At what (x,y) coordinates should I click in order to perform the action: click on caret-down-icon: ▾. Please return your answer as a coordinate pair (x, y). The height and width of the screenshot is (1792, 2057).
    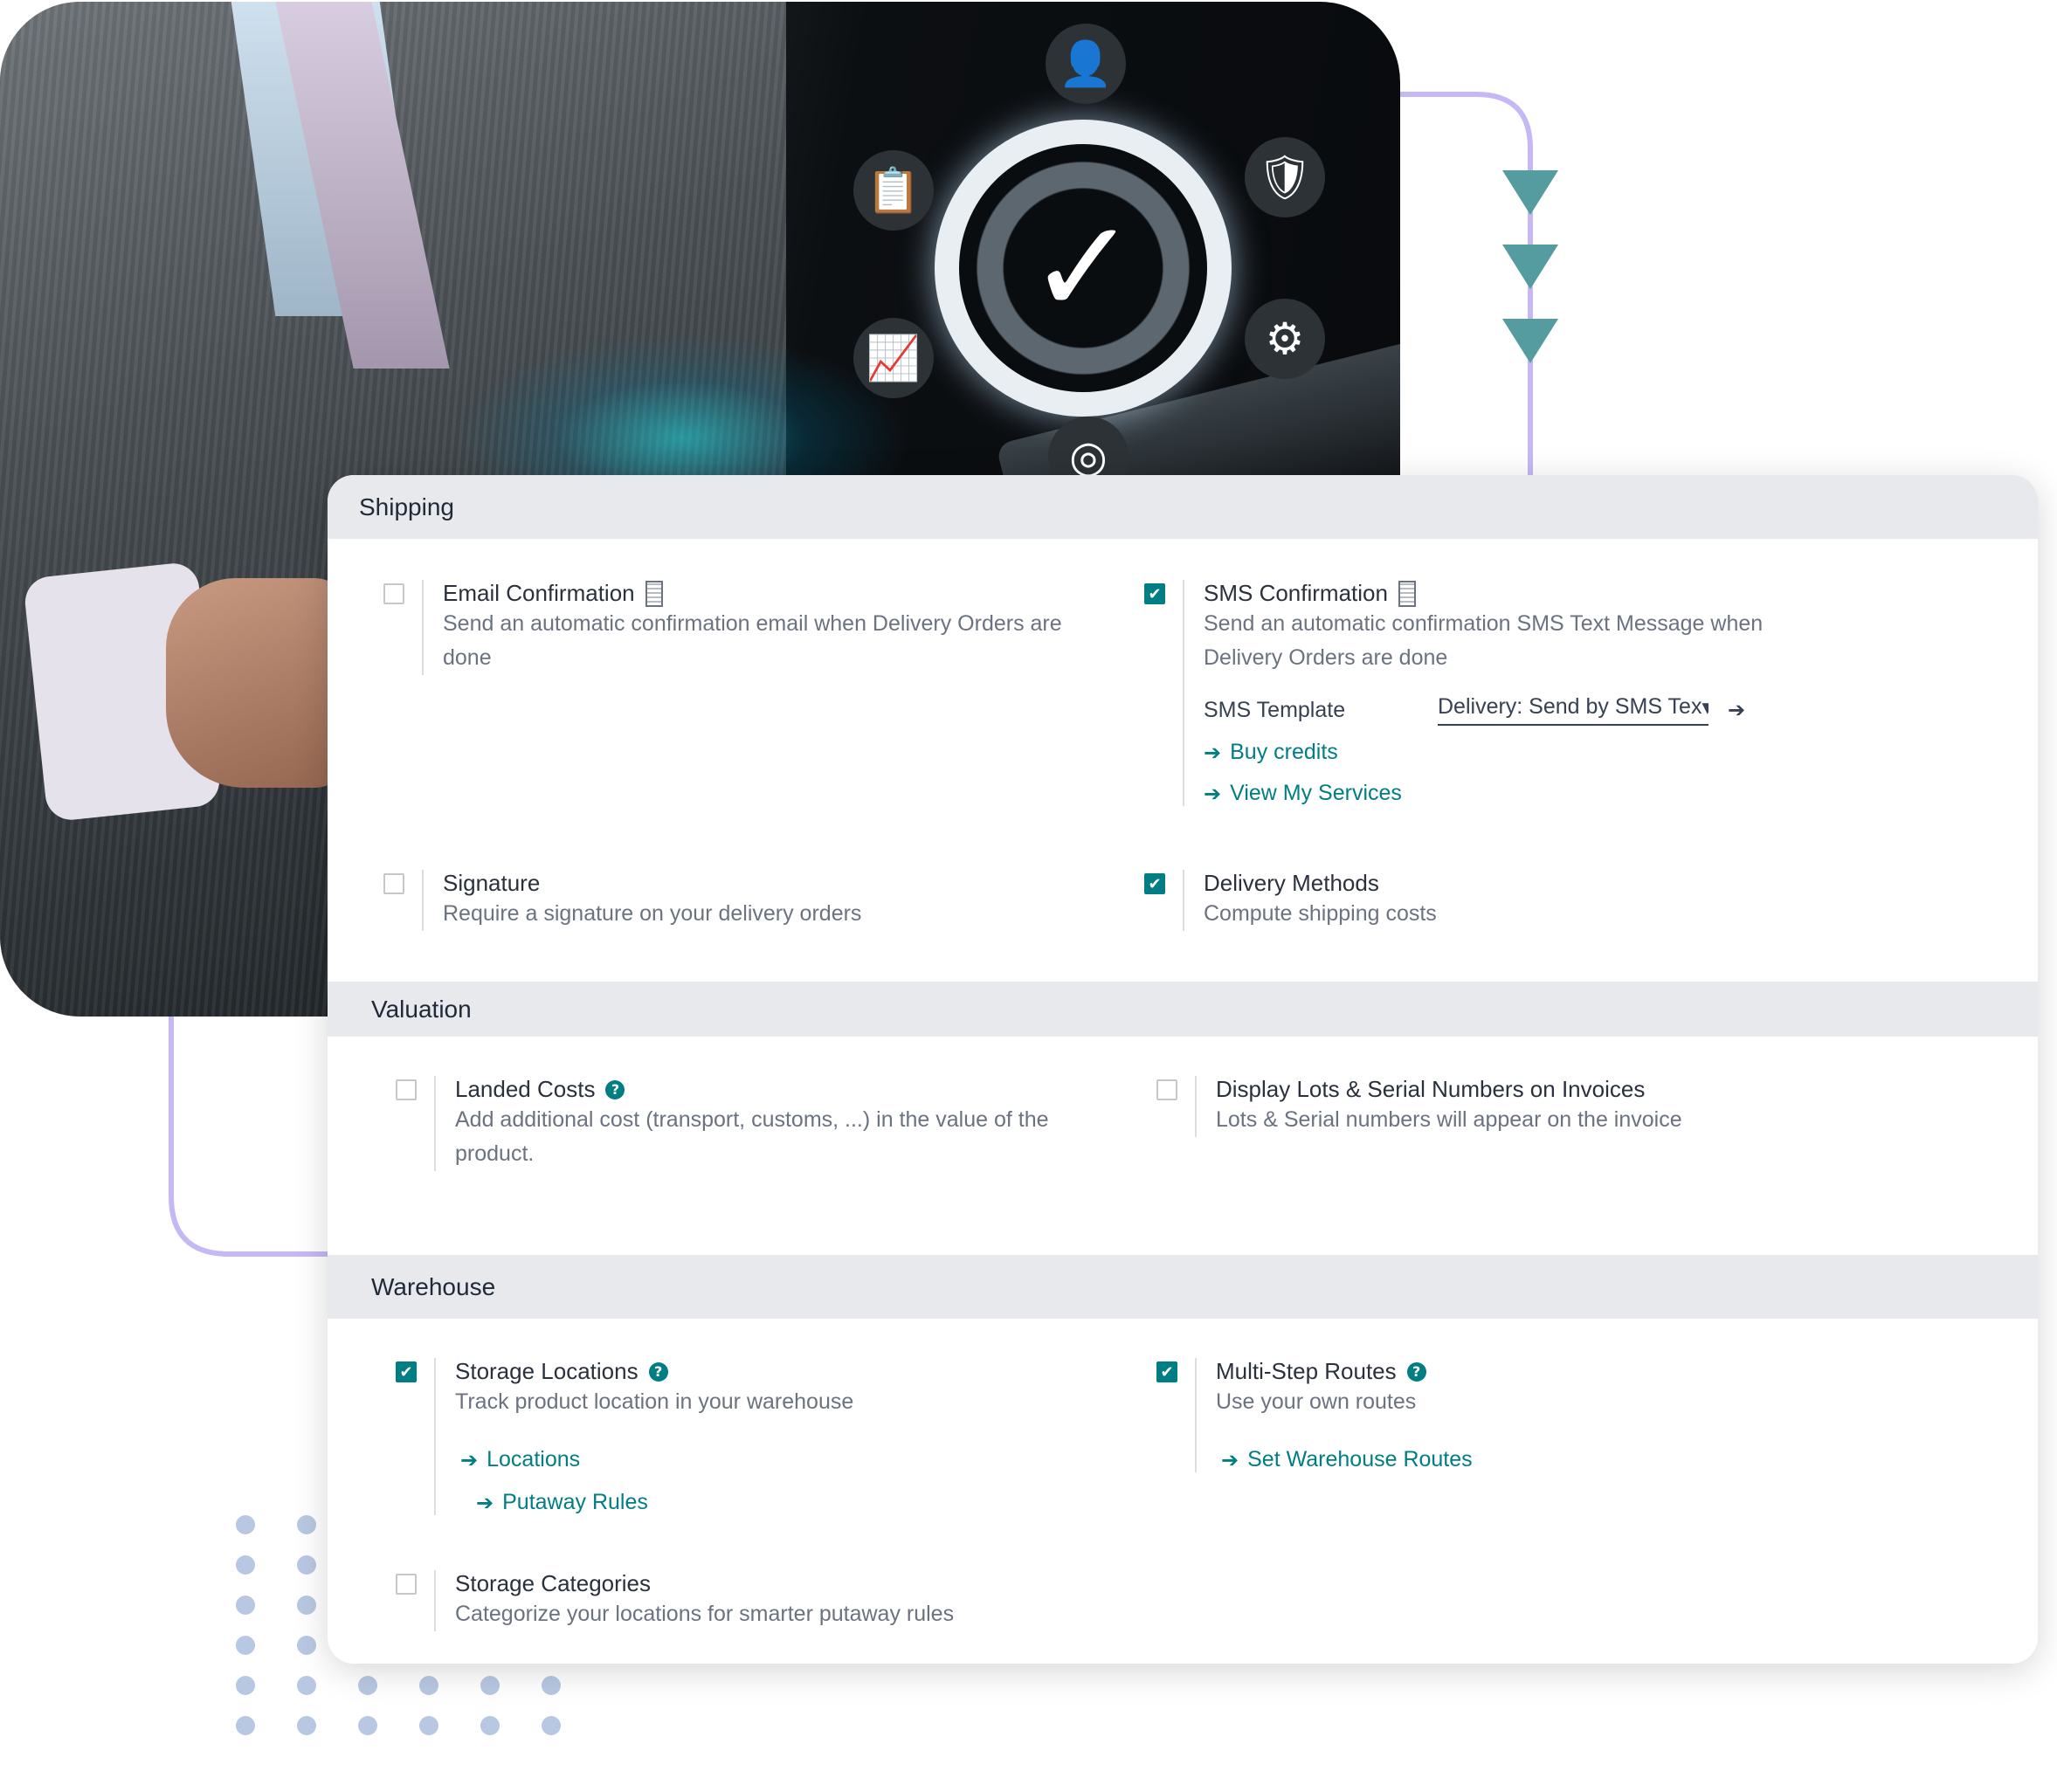
    Looking at the image, I should click on (1705, 707).